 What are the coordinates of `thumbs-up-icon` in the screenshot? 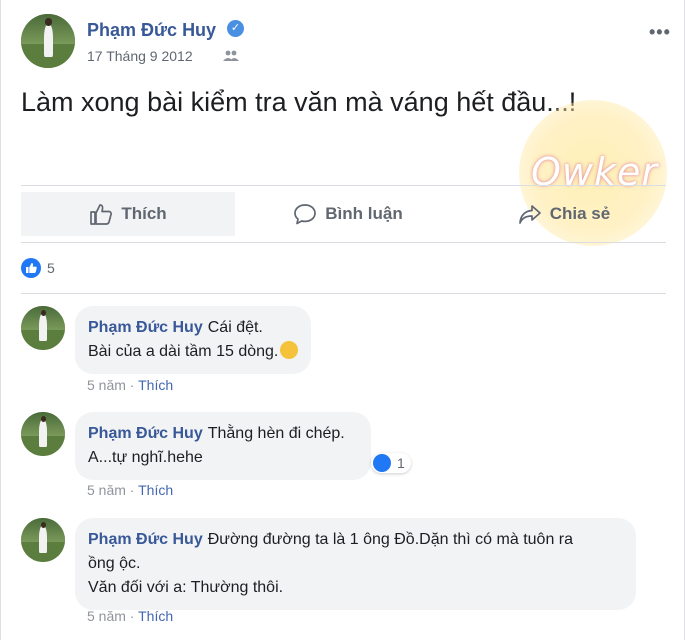 It's located at (101, 214).